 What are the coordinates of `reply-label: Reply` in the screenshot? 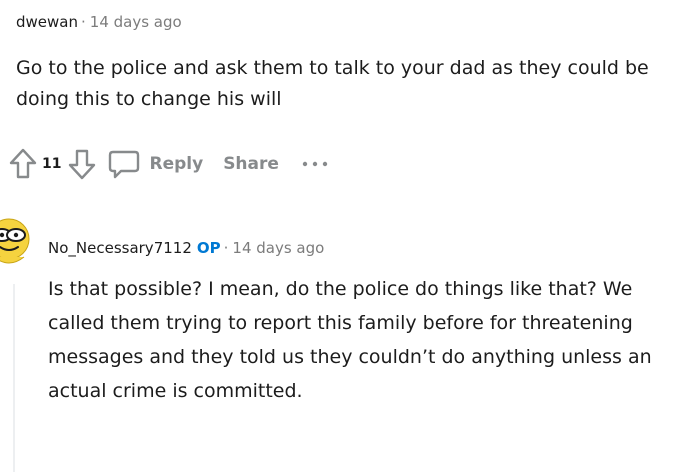 It's located at (176, 164).